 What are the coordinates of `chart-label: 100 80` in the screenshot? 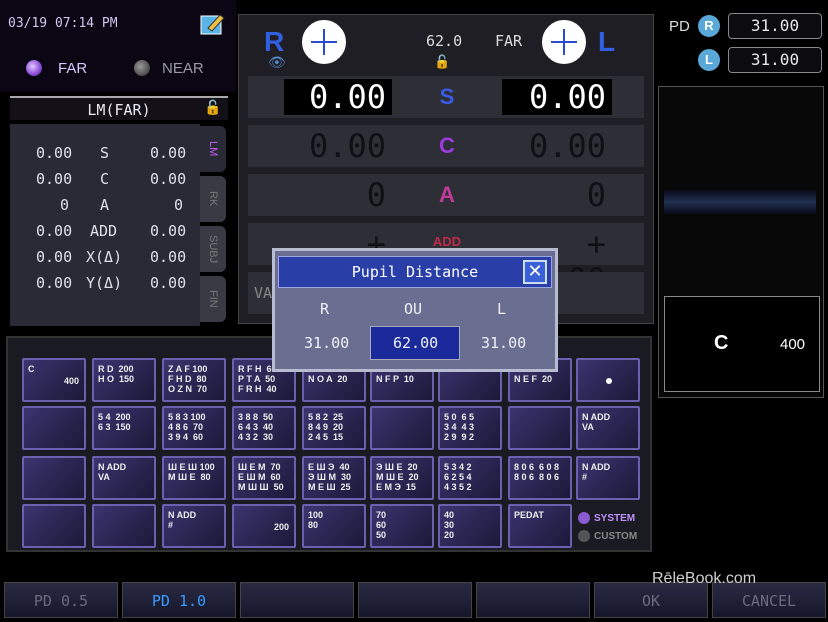 It's located at (316, 520).